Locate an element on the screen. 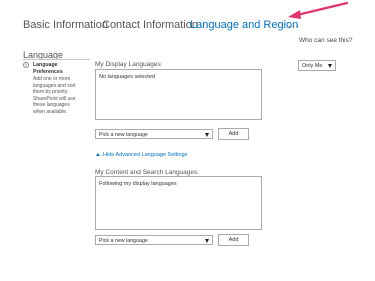 This screenshot has width=375, height=281. display-languages-list: No languages selected is located at coordinates (178, 94).